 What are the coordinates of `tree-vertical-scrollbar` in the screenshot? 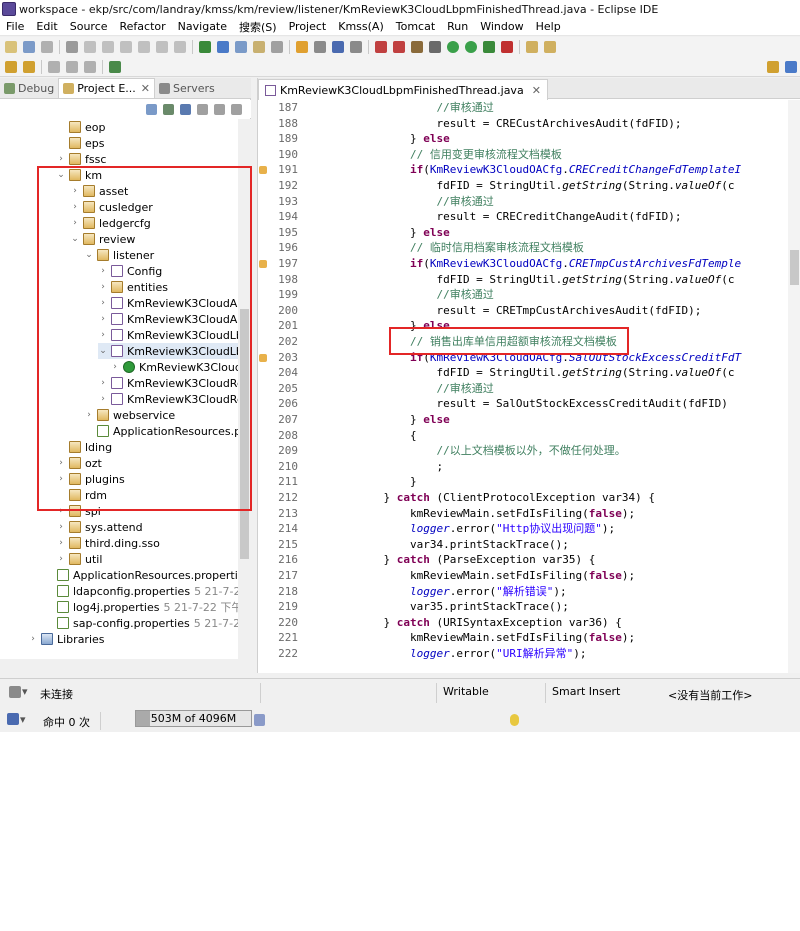 It's located at (244, 396).